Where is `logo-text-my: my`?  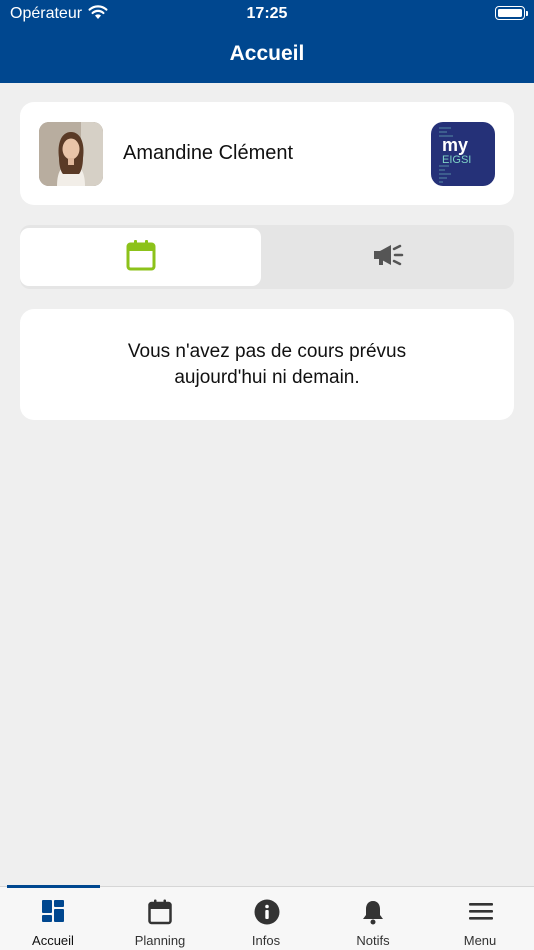 logo-text-my: my is located at coordinates (455, 145).